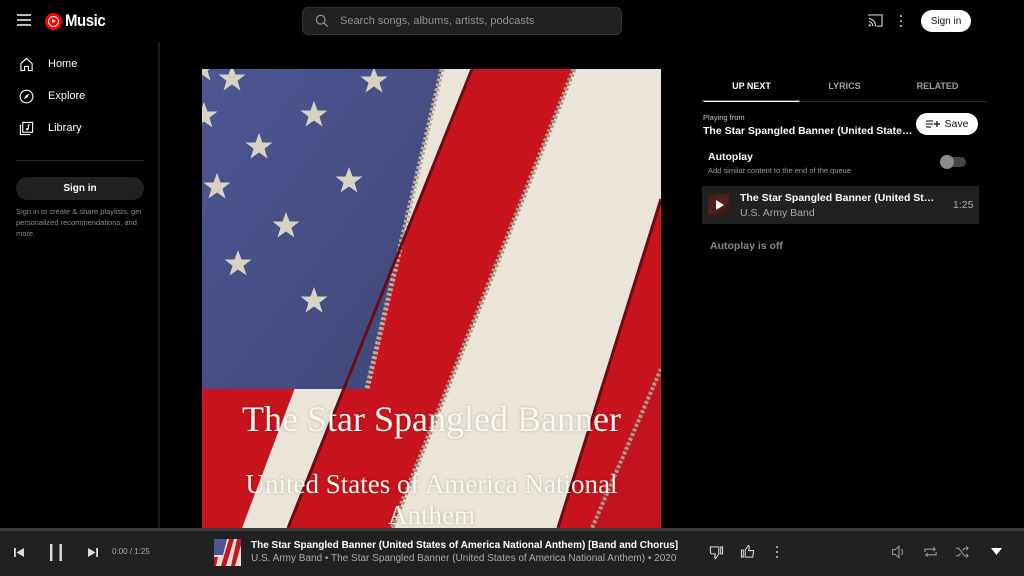 This screenshot has width=1024, height=576. Describe the element at coordinates (80, 188) in the screenshot. I see `sidebar-sign-in-button: Sign in` at that location.